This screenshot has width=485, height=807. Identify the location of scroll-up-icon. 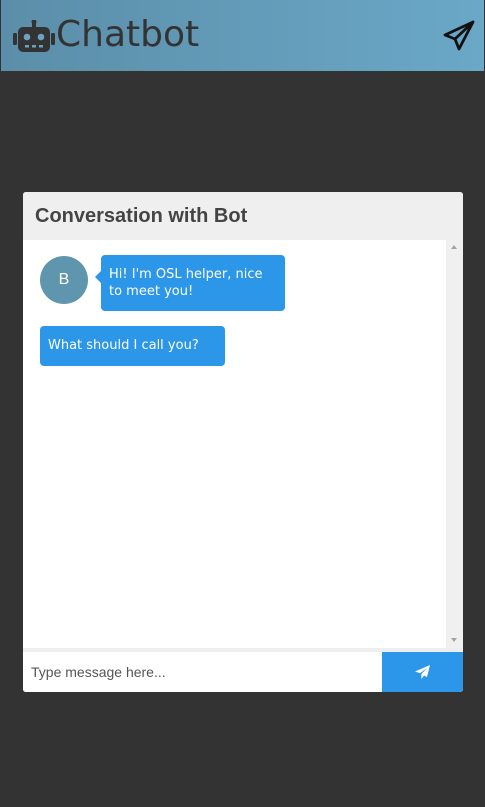
(454, 247).